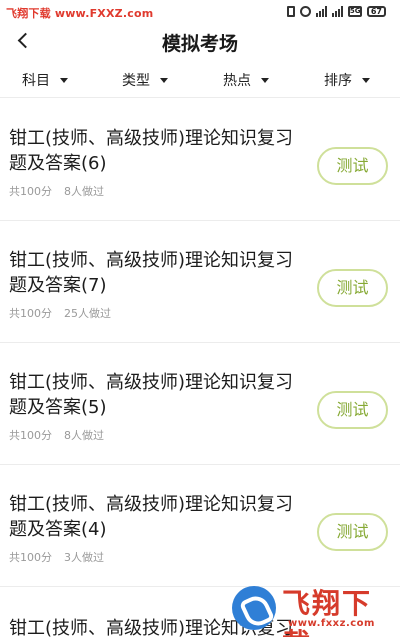 The image size is (400, 637). I want to click on filter-bar: 科目 类型 热点 排序, so click(200, 80).